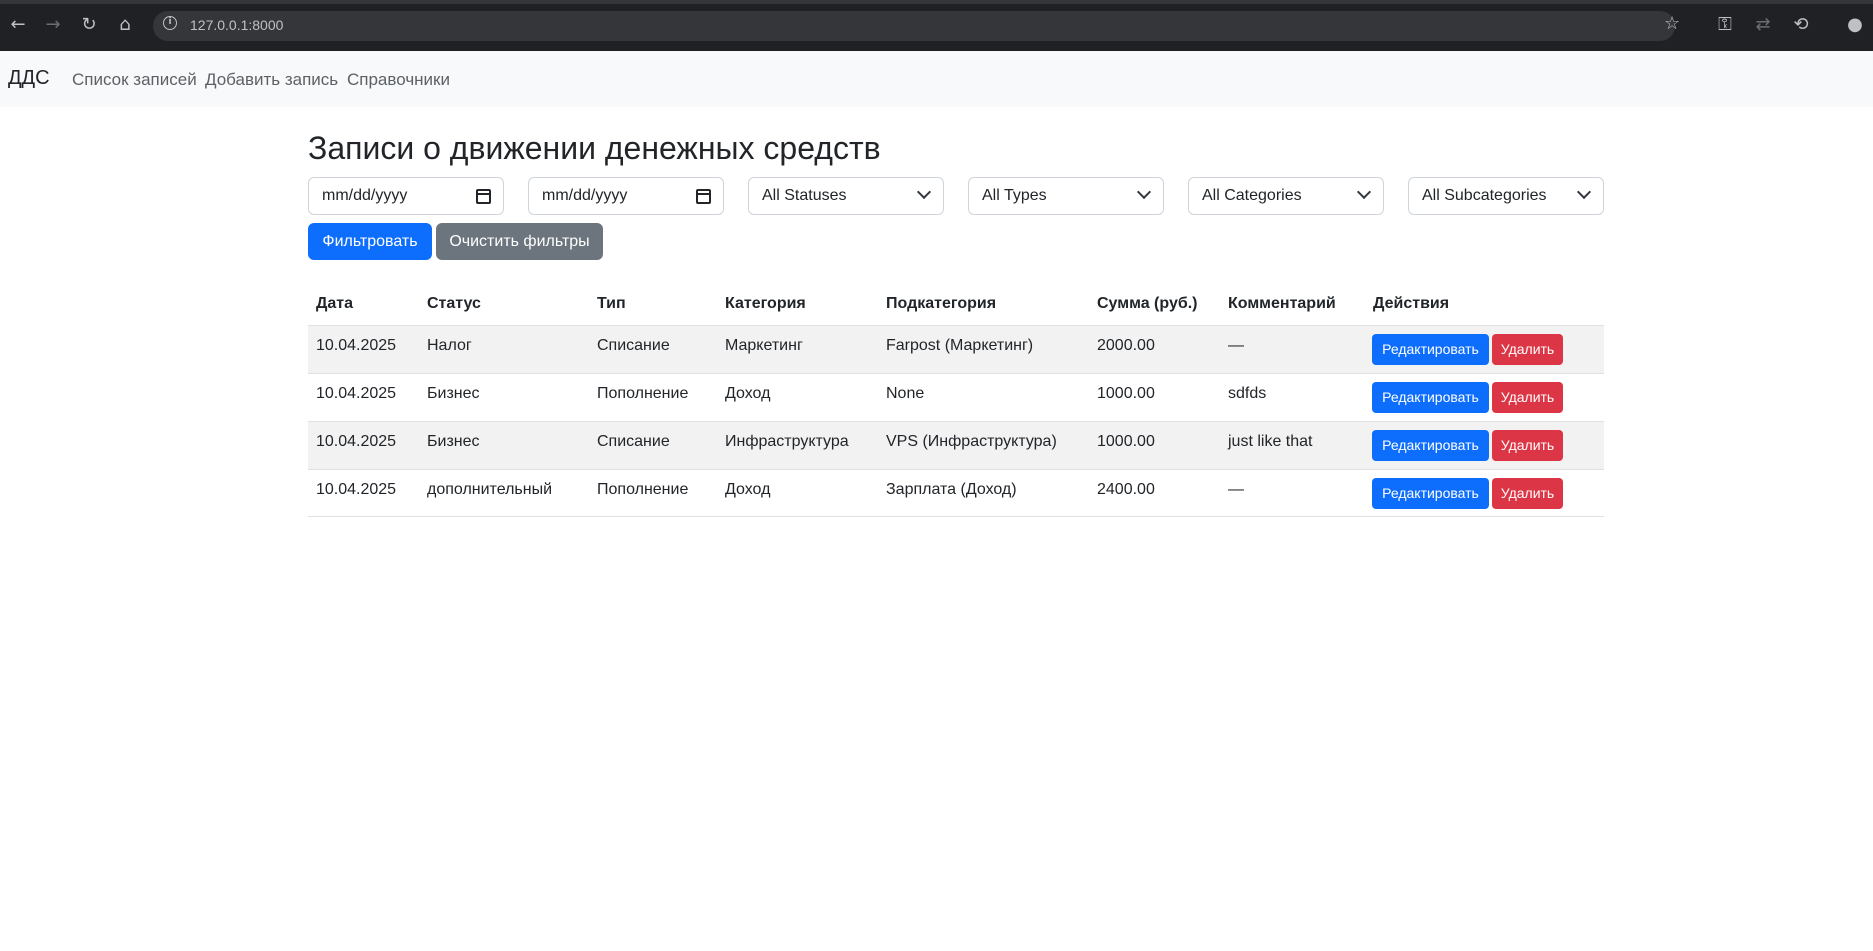  I want to click on date-to-input: mm/dd/yyyy, so click(626, 196).